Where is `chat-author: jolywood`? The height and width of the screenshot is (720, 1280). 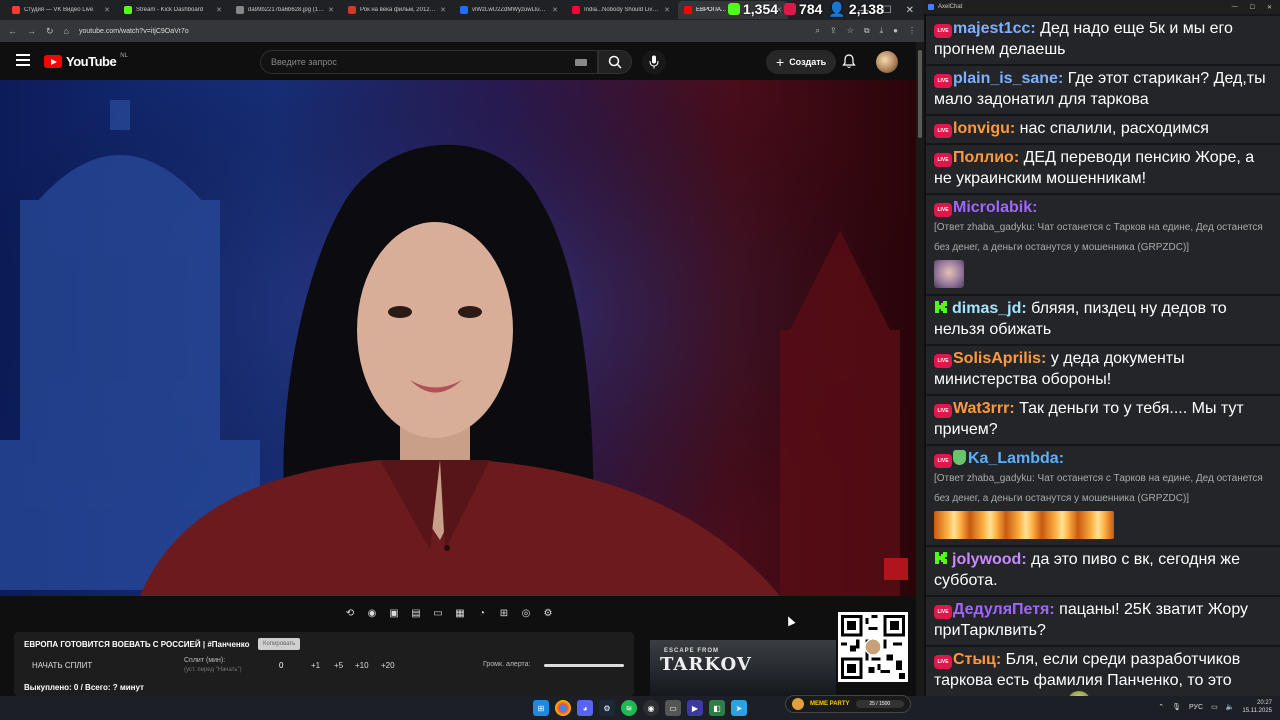
chat-author: jolywood is located at coordinates (986, 559).